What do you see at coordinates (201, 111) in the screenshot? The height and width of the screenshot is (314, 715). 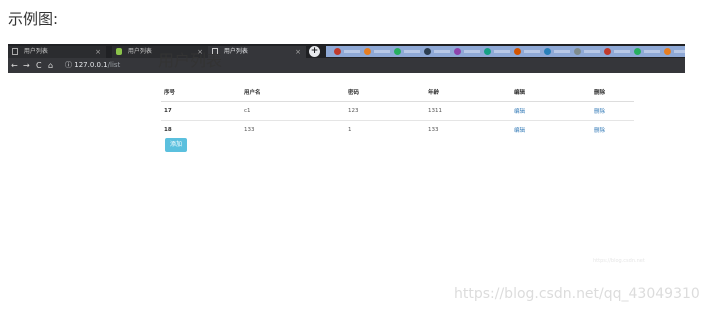 I see `cell-id: 17` at bounding box center [201, 111].